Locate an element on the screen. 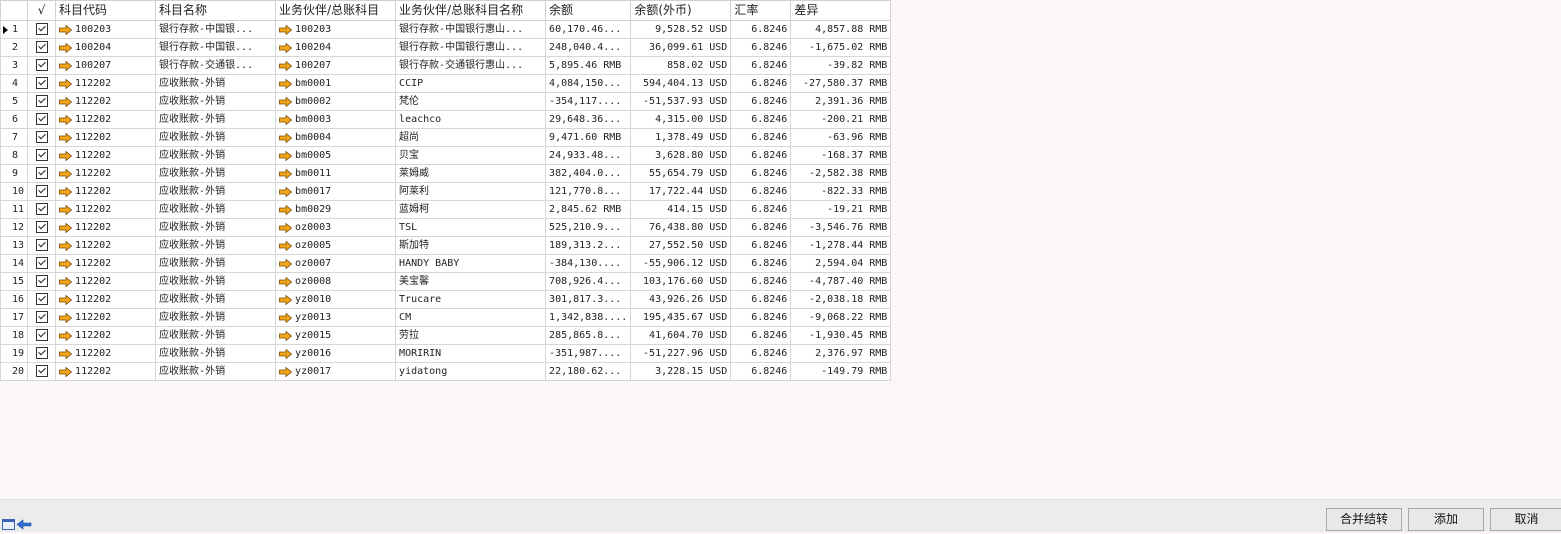 The width and height of the screenshot is (1561, 534). balance-fx-cell: 858.02 USD is located at coordinates (681, 65).